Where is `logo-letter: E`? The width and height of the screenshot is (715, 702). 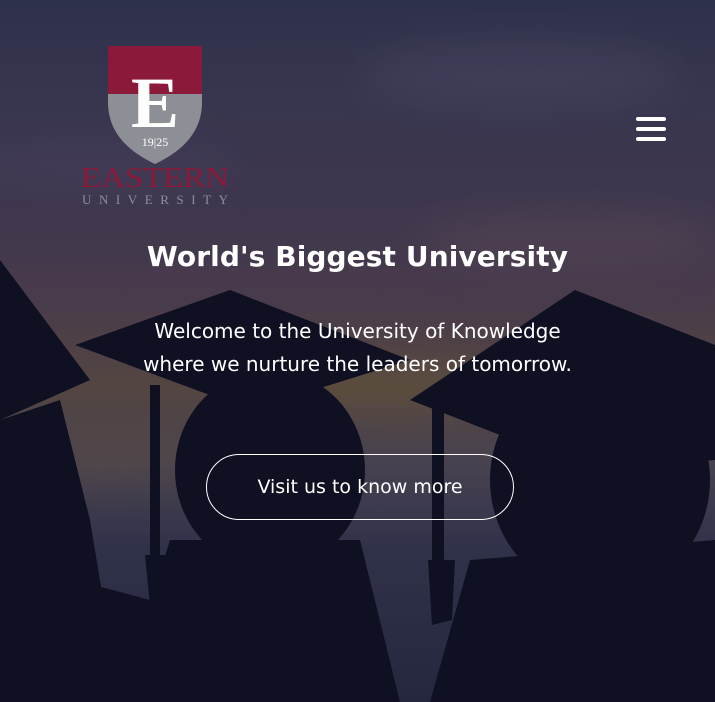
logo-letter: E is located at coordinates (155, 103).